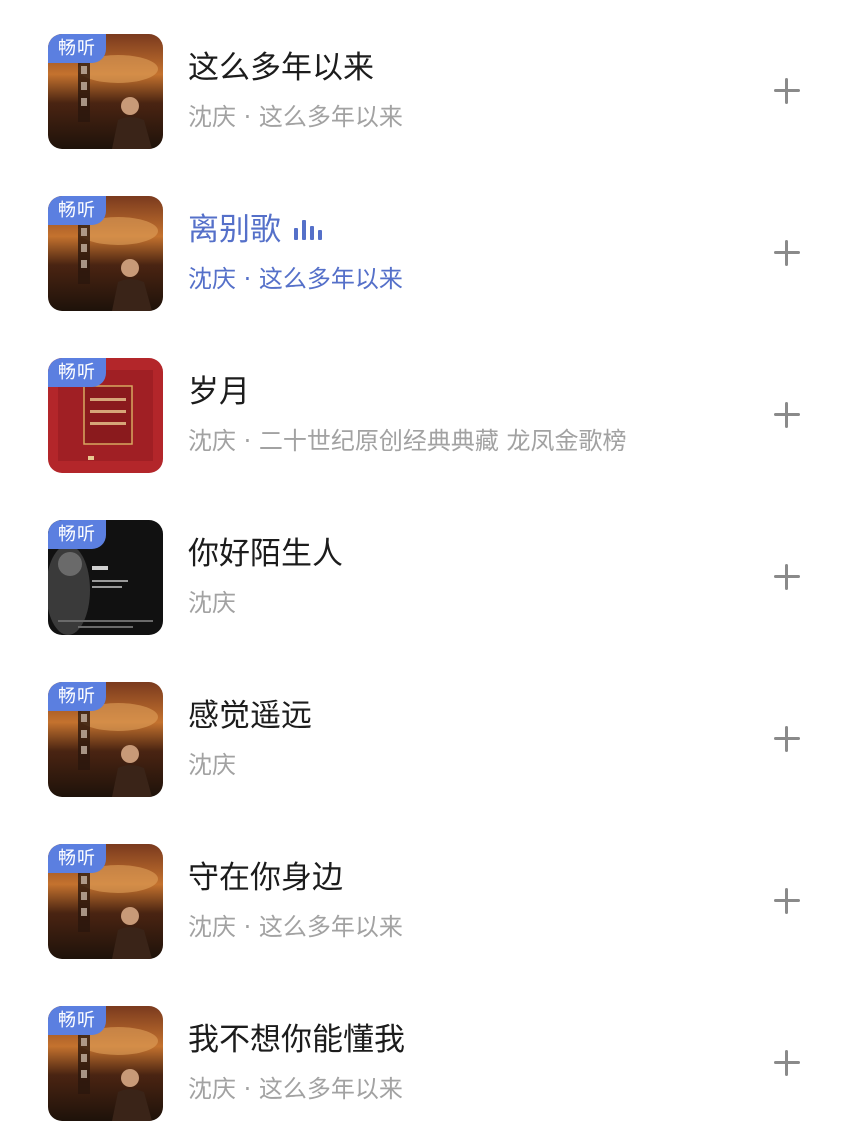  I want to click on song-row: 畅听 守在你身边 沈庆 · 这么多年以来, so click(428, 891).